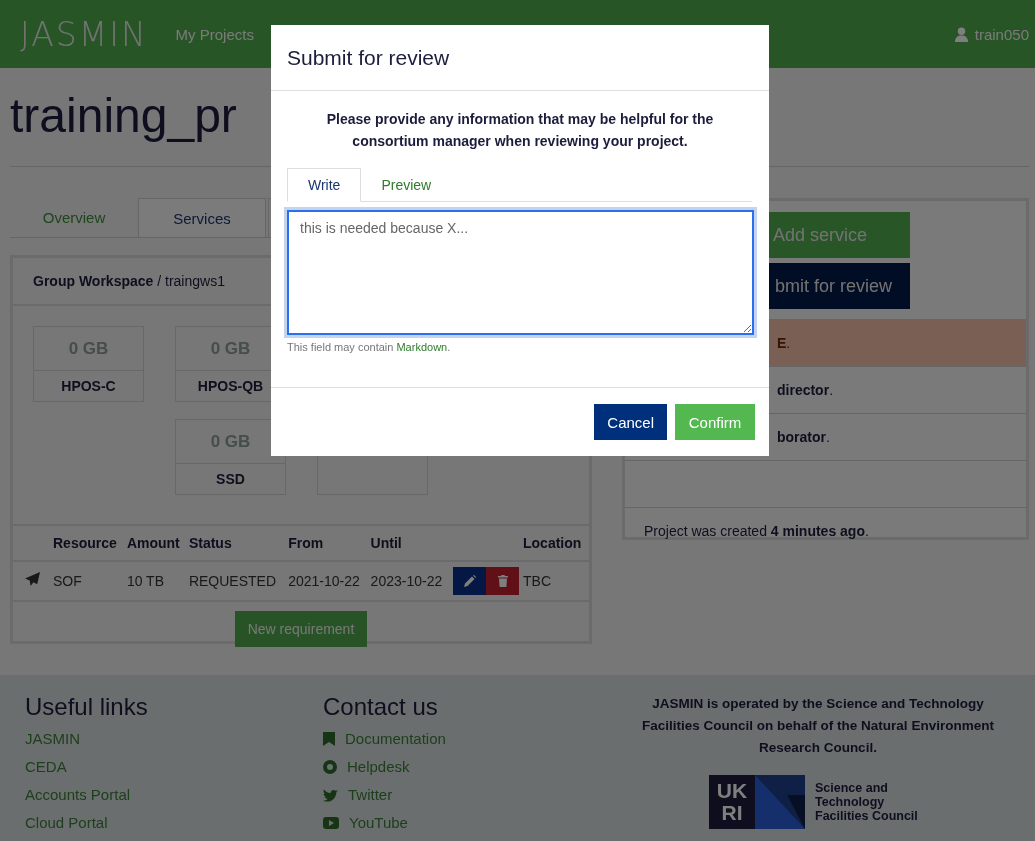 The height and width of the screenshot is (841, 1035). I want to click on trash-icon, so click(502, 581).